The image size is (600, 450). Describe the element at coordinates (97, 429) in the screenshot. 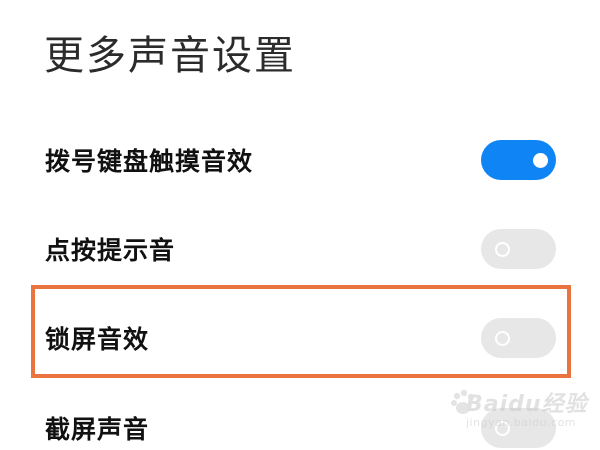

I see `setting-label: 截屏声音` at that location.